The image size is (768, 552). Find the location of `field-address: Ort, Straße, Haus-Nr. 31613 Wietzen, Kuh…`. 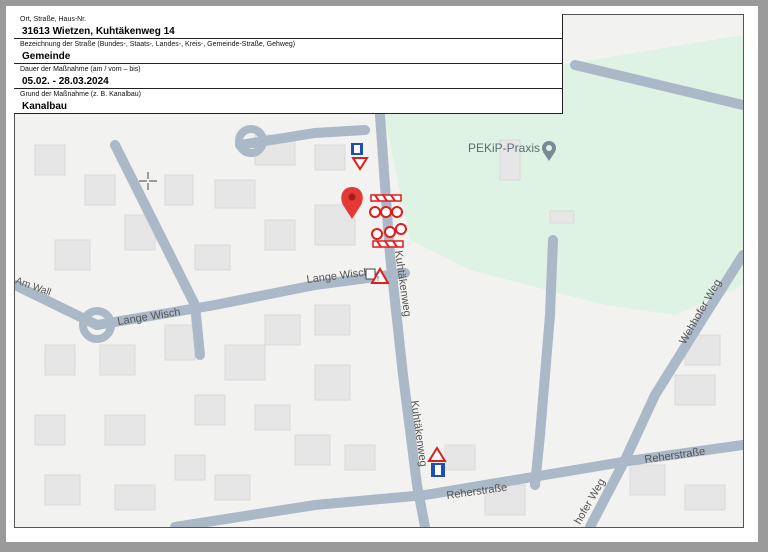

field-address: Ort, Straße, Haus-Nr. 31613 Wietzen, Kuh… is located at coordinates (288, 26).